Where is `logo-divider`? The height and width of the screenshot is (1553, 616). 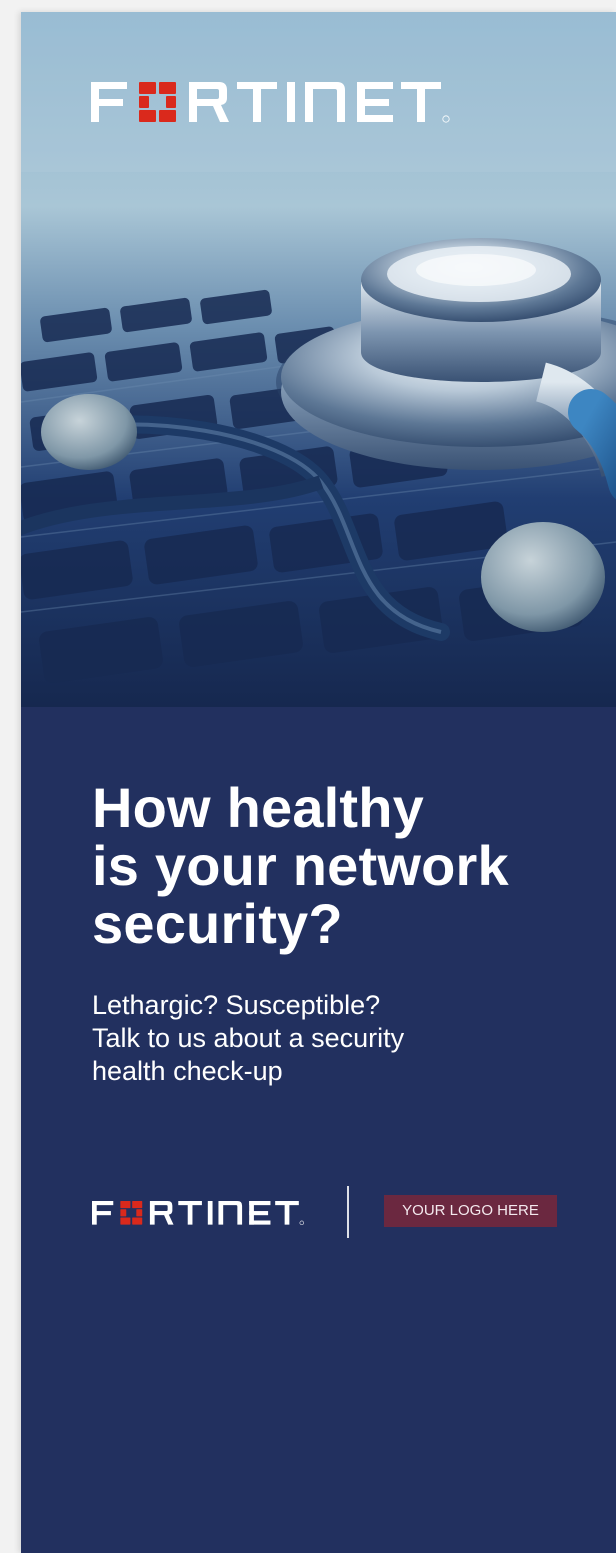 logo-divider is located at coordinates (348, 1212).